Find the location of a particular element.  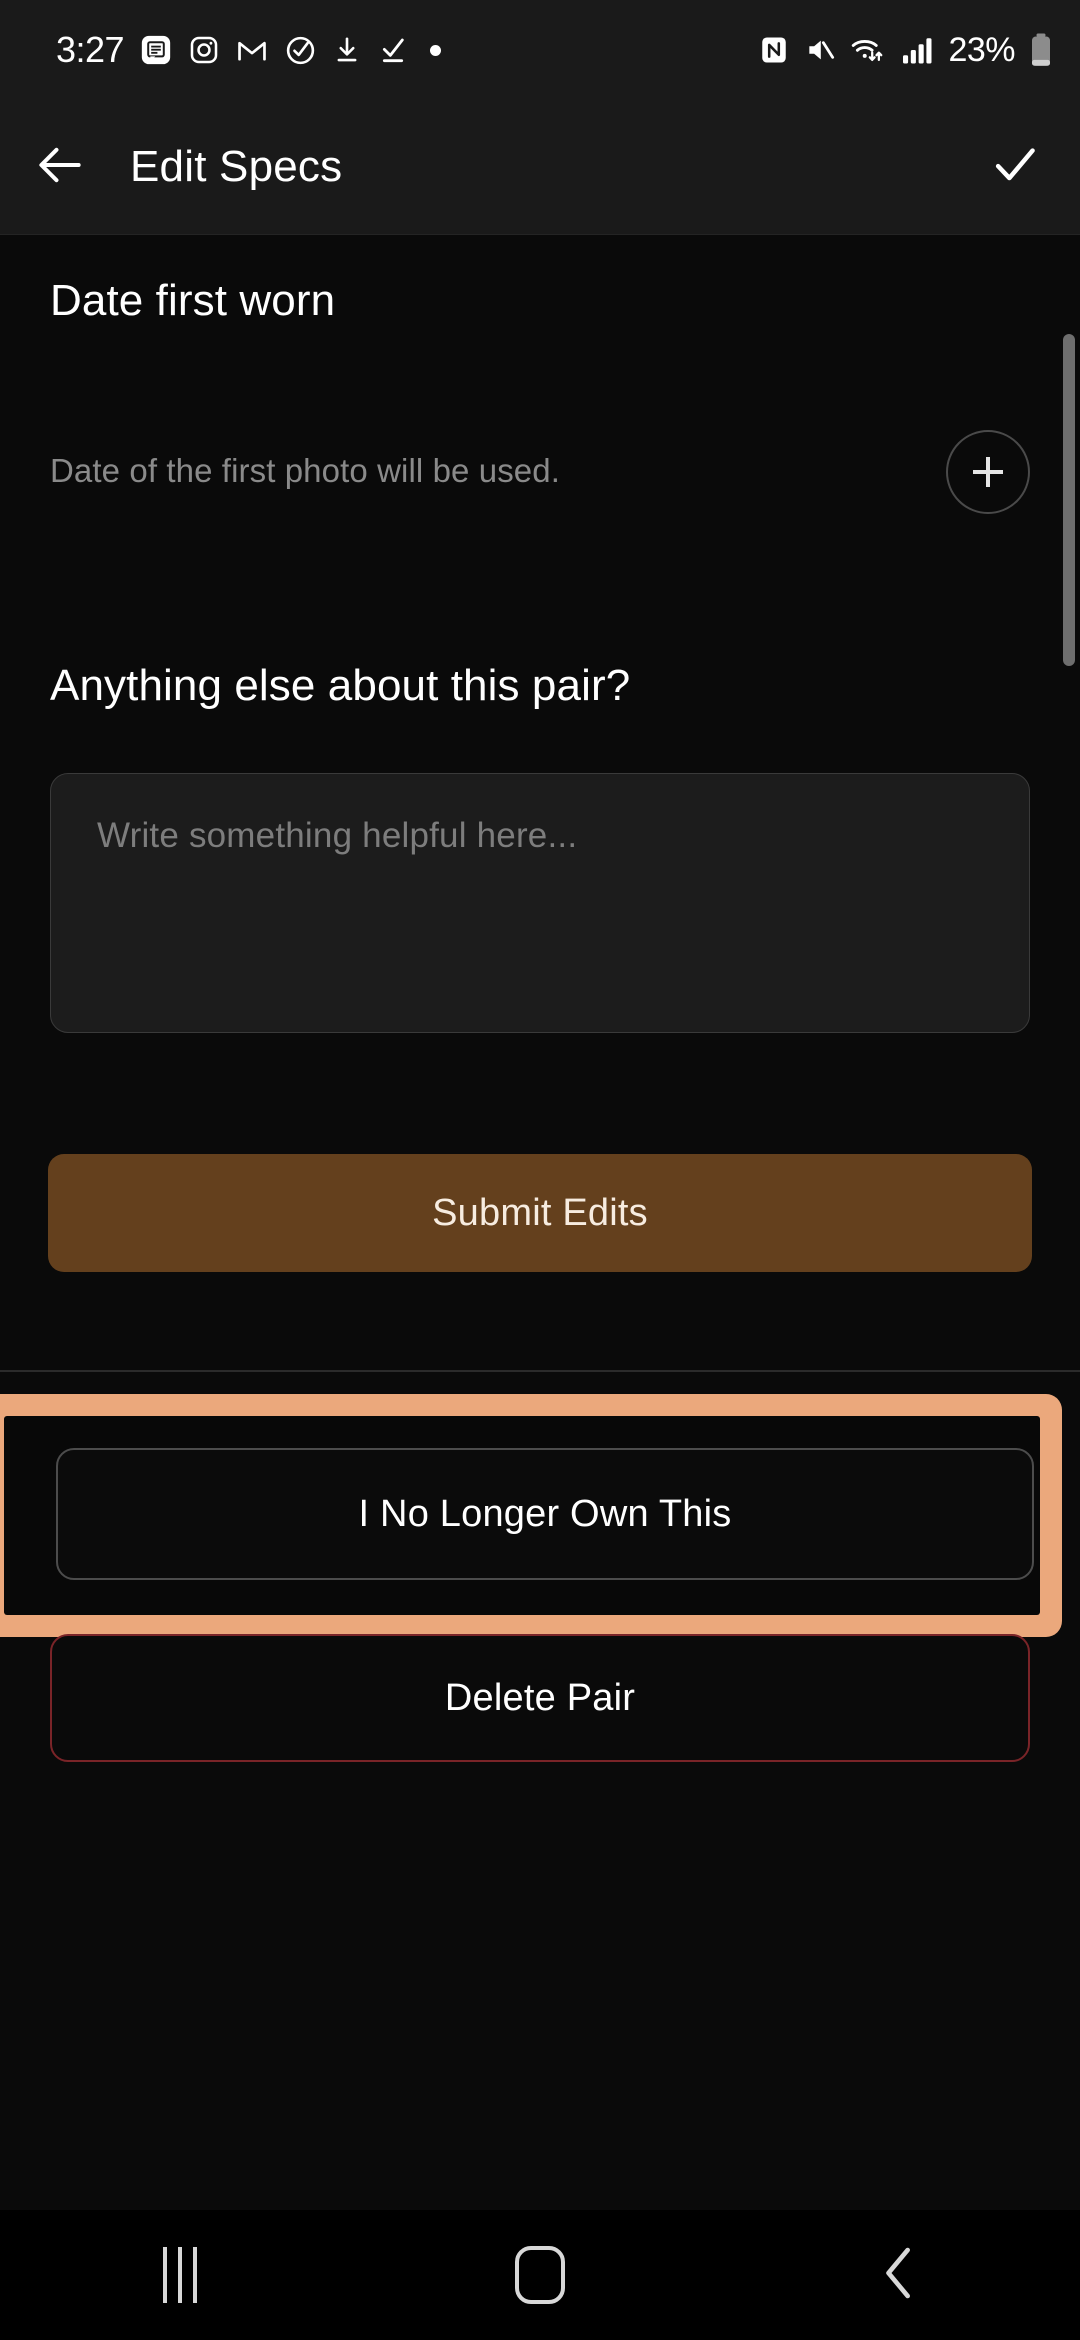

mute-icon is located at coordinates (820, 50).